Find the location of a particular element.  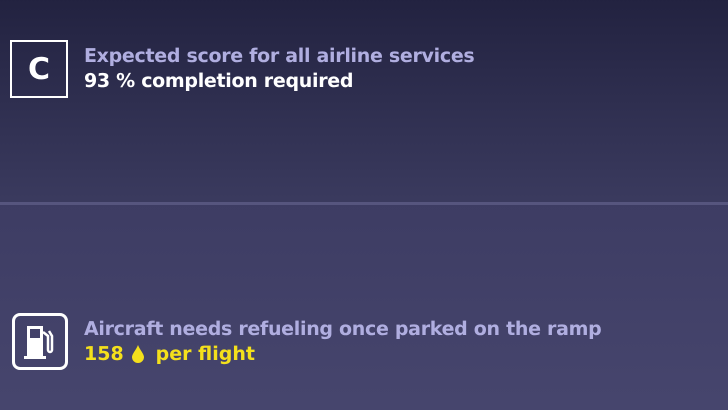

requirement-title: Aircraft needs refueling once parked on the ramp is located at coordinates (343, 329).